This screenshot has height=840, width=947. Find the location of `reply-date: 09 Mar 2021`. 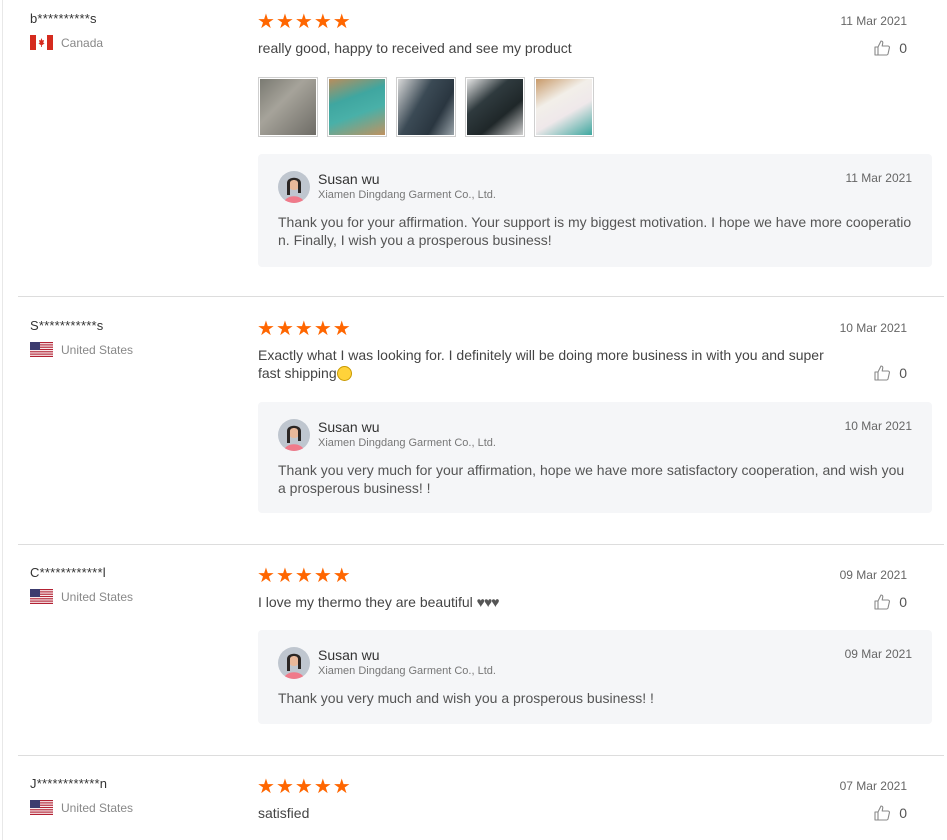

reply-date: 09 Mar 2021 is located at coordinates (878, 654).